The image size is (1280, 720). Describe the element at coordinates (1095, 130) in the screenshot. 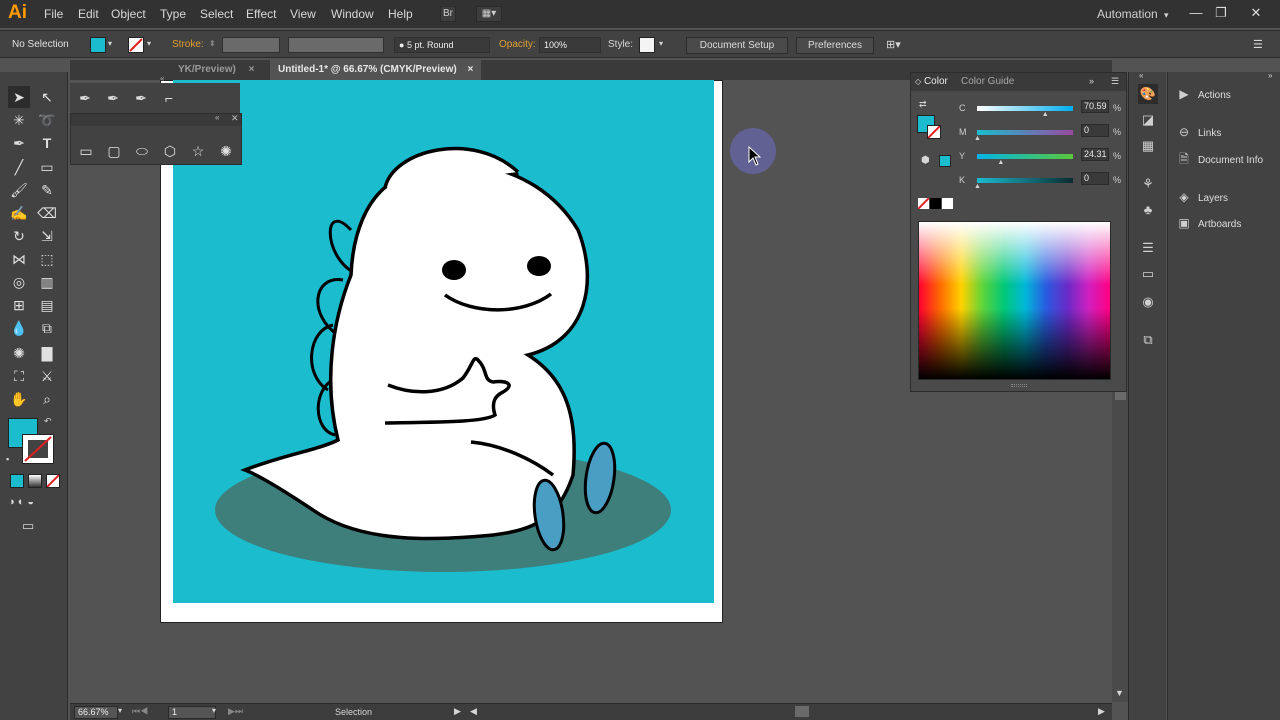

I see `magenta-value: 0` at that location.